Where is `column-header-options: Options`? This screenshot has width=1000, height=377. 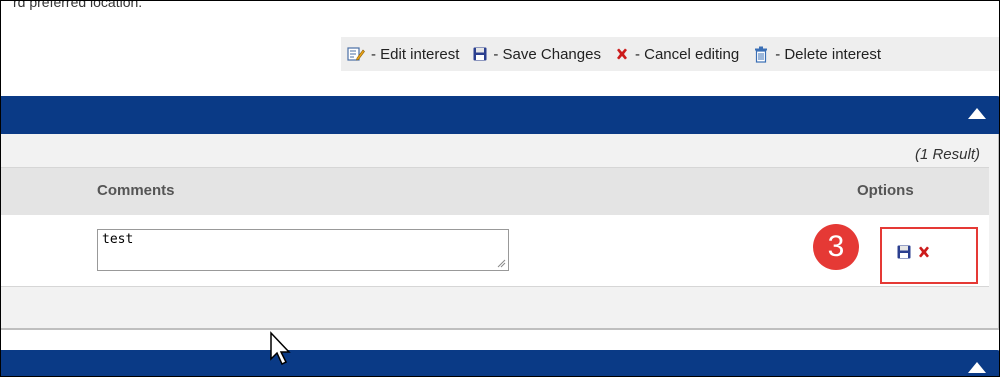 column-header-options: Options is located at coordinates (885, 190).